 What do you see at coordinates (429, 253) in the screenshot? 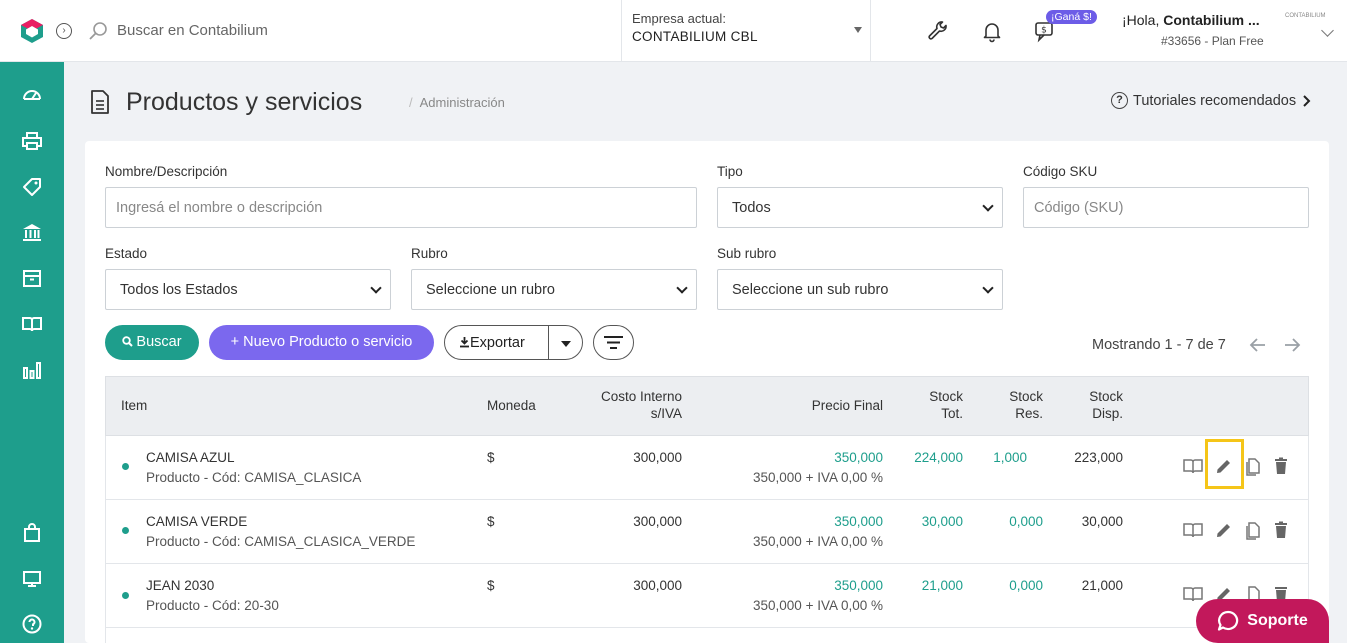
I see `rubro-label: Rubro` at bounding box center [429, 253].